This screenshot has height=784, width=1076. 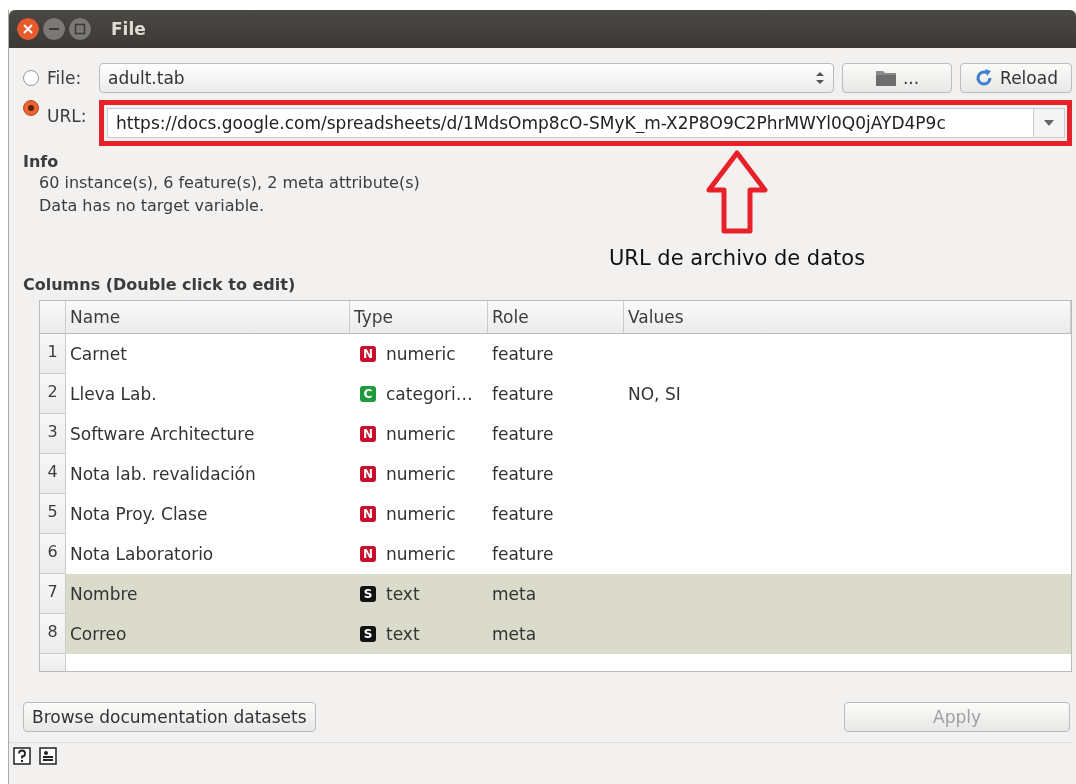 I want to click on row-number: 6, so click(x=53, y=554).